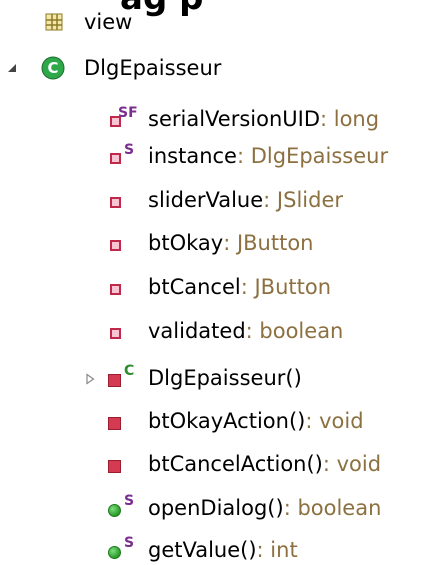 The width and height of the screenshot is (427, 565). Describe the element at coordinates (108, 22) in the screenshot. I see `package-label: view` at that location.